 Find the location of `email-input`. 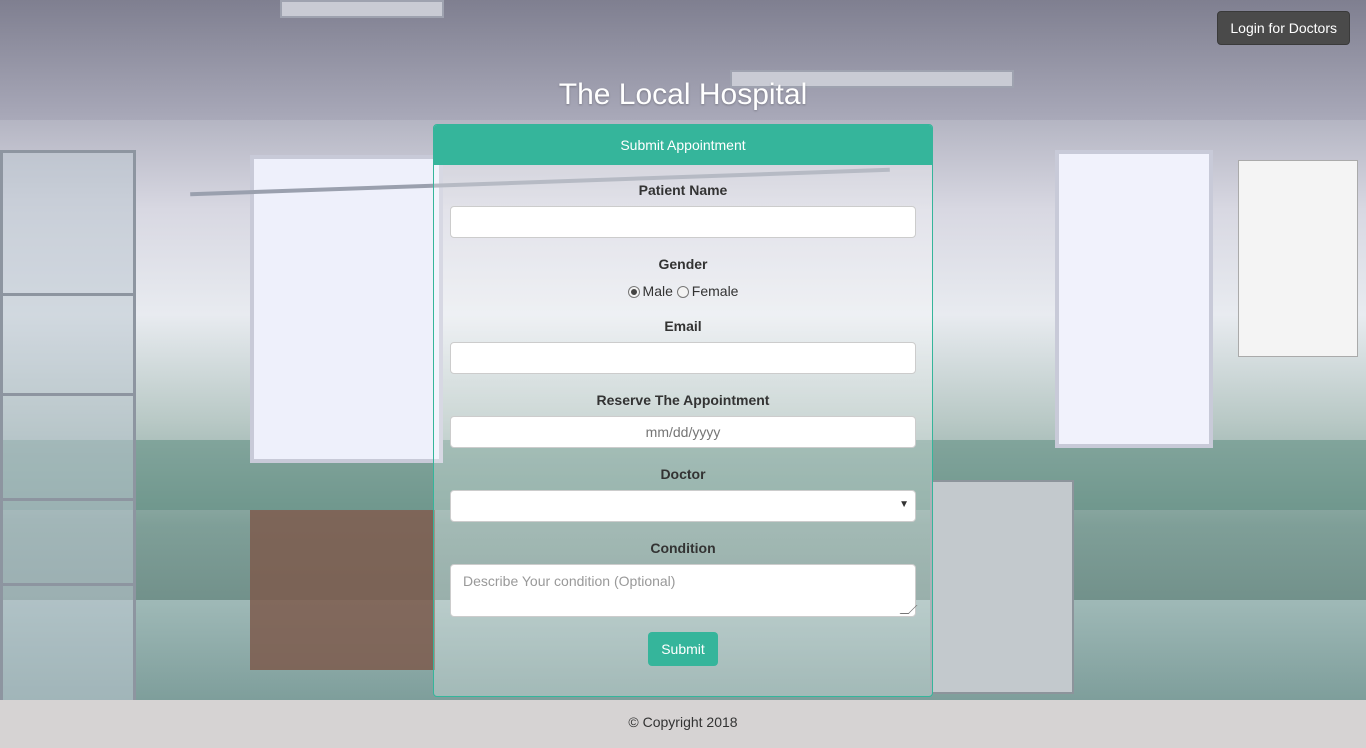

email-input is located at coordinates (683, 358).